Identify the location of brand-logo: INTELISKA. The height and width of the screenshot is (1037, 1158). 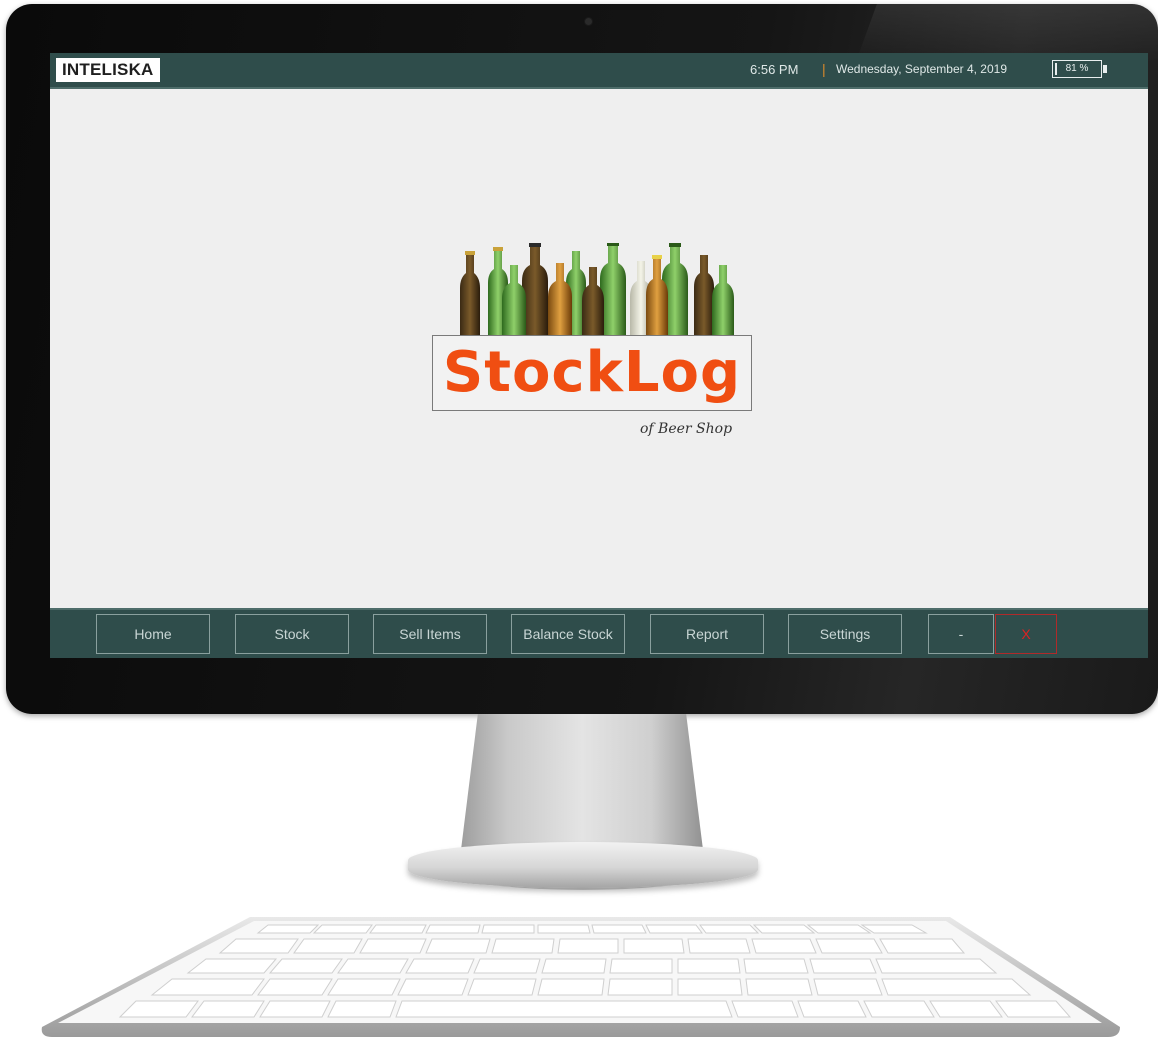
(108, 70).